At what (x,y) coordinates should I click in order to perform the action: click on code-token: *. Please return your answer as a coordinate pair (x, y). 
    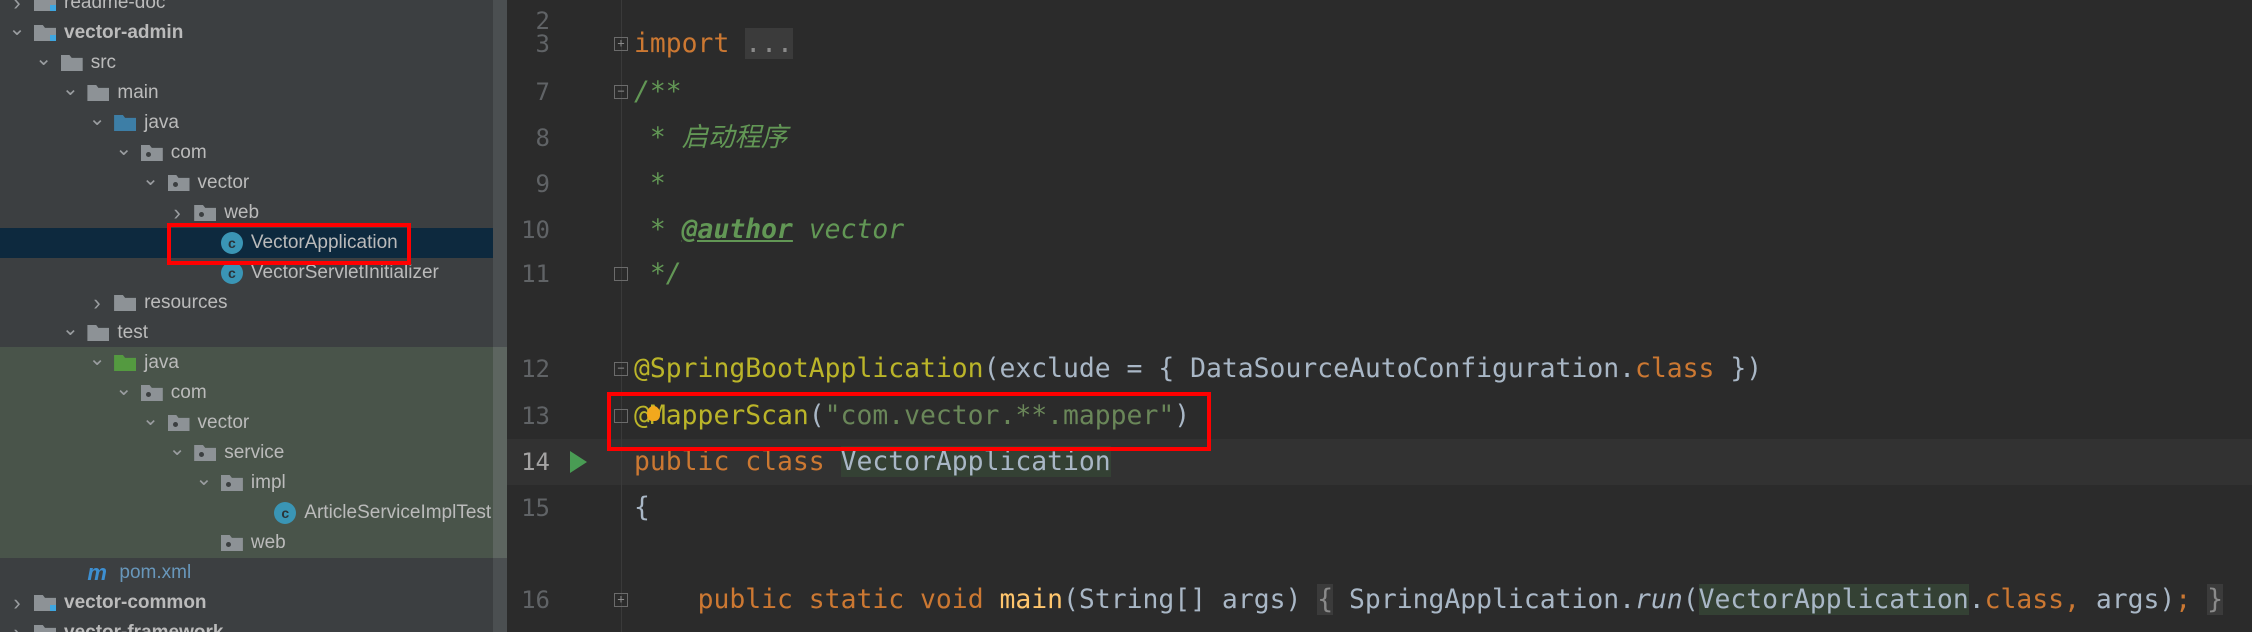
    Looking at the image, I should click on (658, 229).